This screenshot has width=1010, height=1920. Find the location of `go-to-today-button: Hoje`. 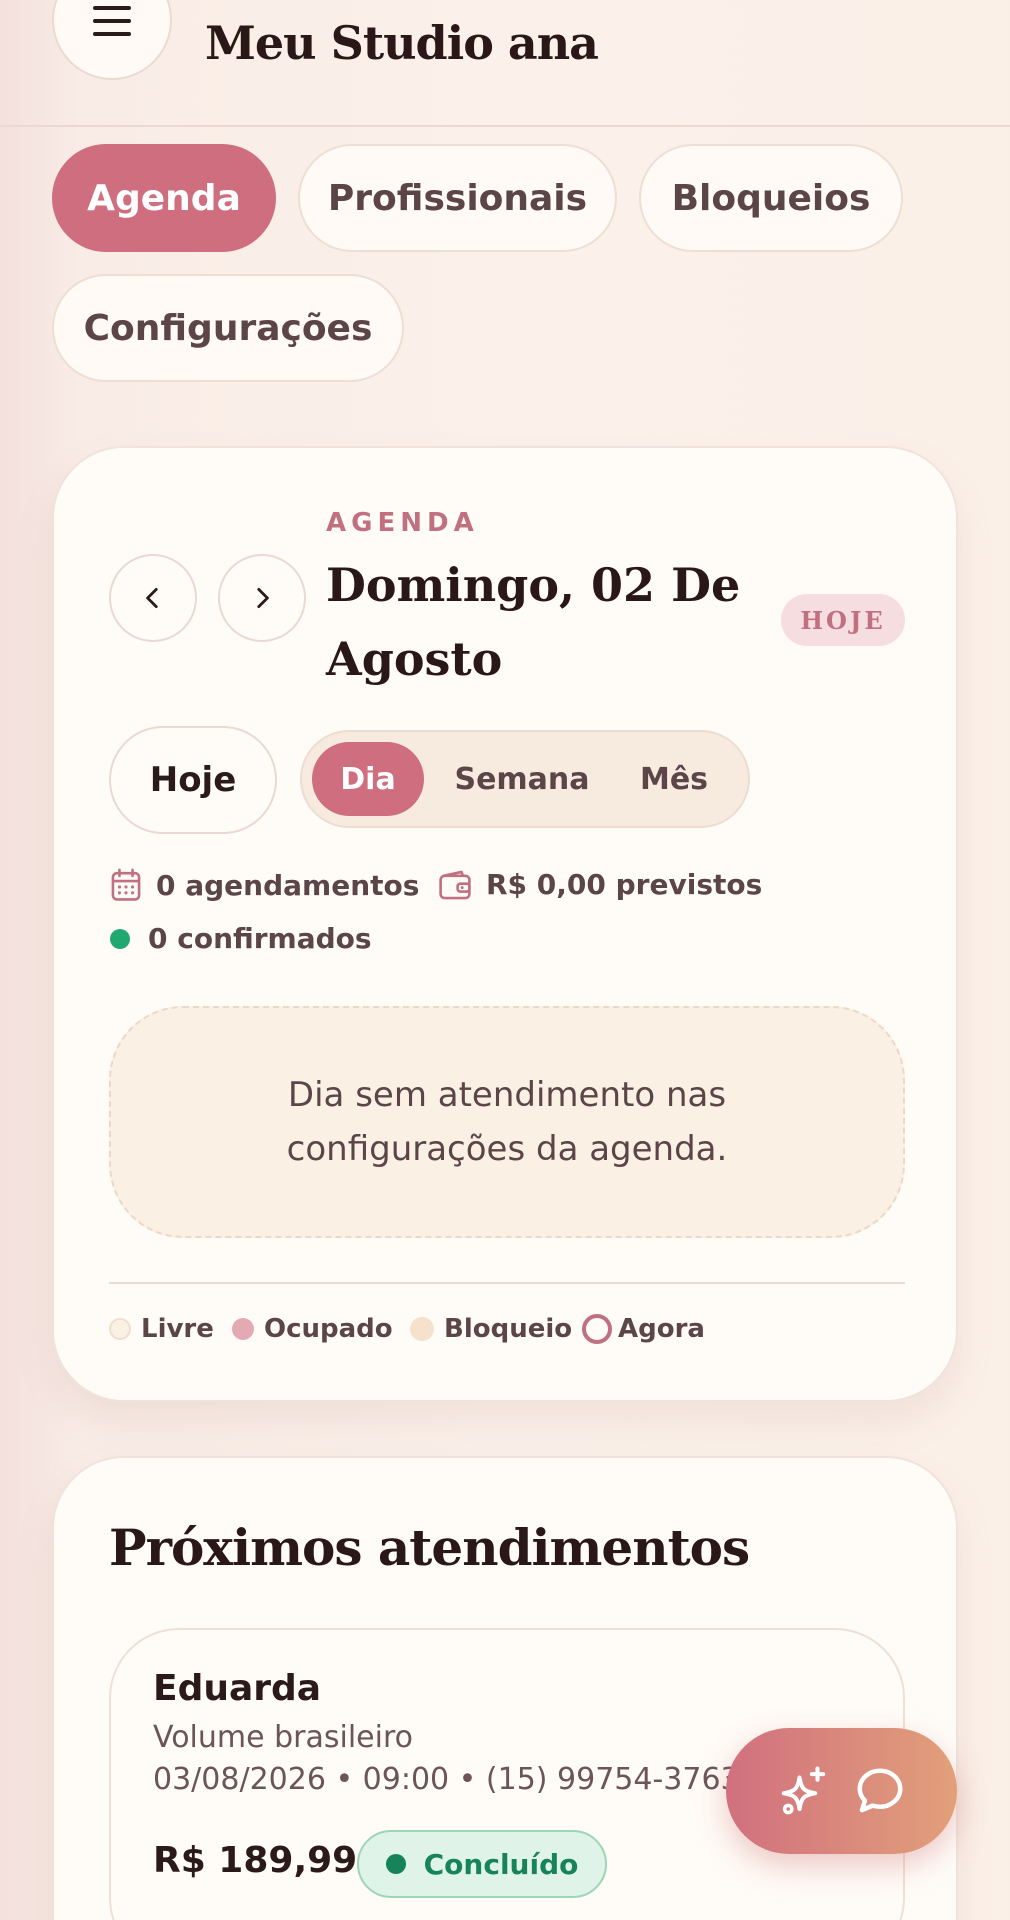

go-to-today-button: Hoje is located at coordinates (193, 780).